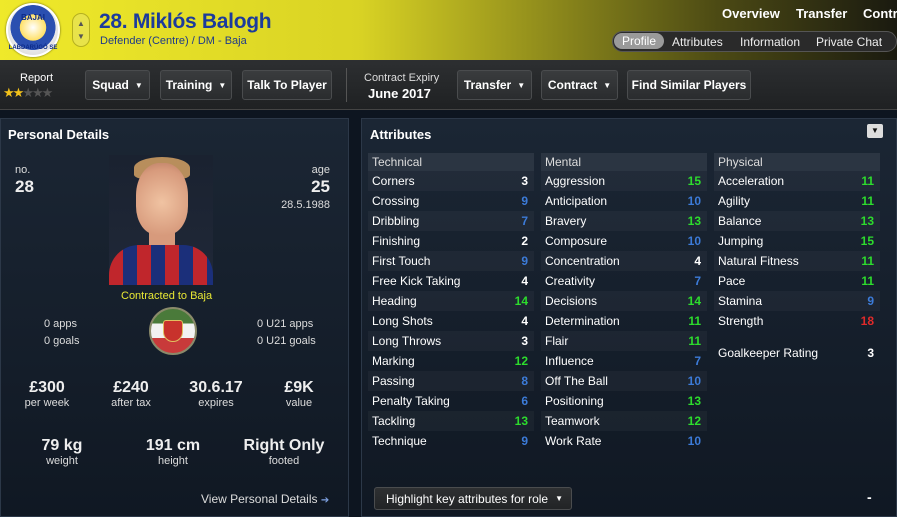  I want to click on player-photo, so click(161, 220).